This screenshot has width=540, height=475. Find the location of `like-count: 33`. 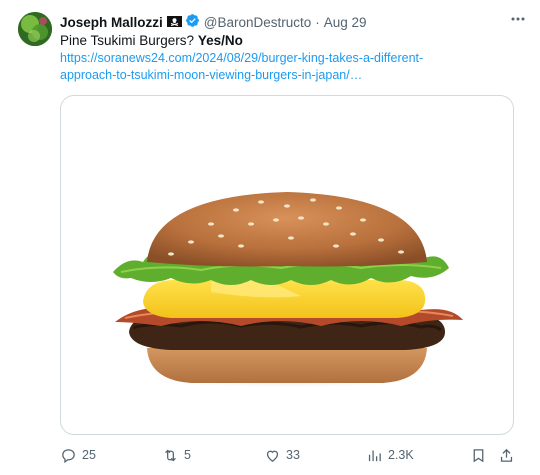

like-count: 33 is located at coordinates (293, 455).